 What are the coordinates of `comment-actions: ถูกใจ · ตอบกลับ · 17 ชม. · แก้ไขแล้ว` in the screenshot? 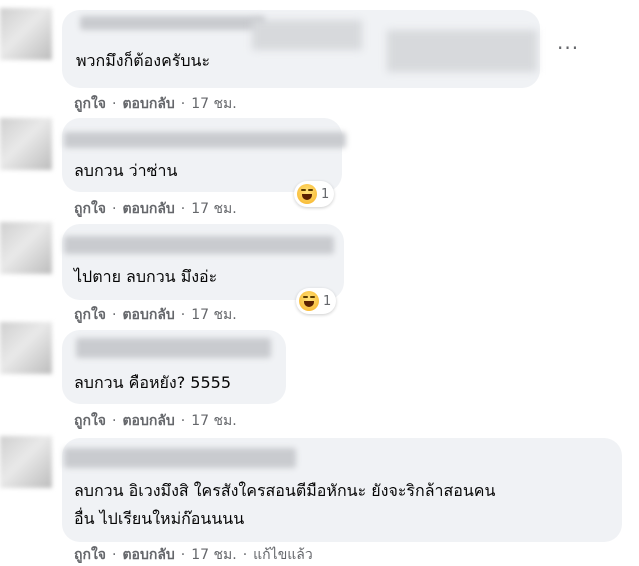 It's located at (193, 555).